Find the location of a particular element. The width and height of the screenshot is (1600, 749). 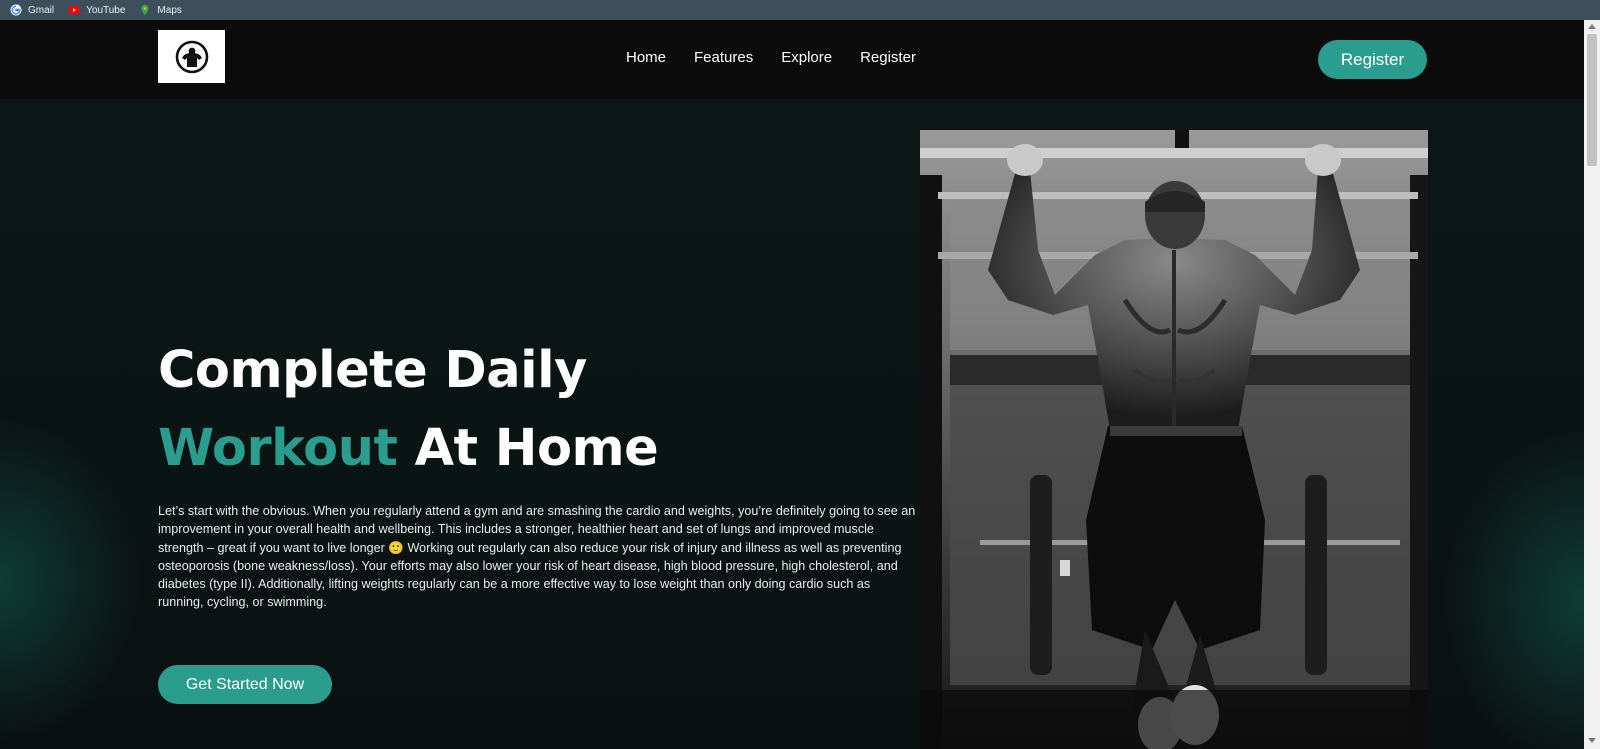

hero-title-rest: At Home is located at coordinates (528, 448).